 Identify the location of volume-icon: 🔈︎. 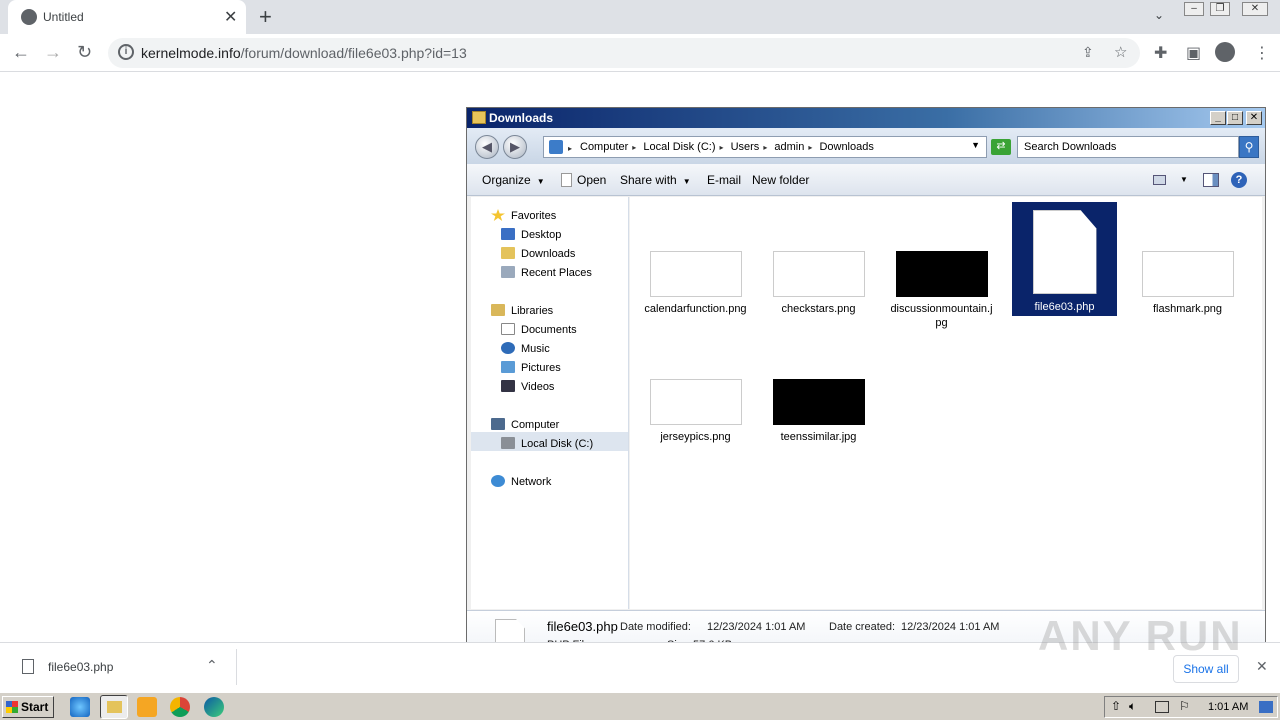
(1132, 706).